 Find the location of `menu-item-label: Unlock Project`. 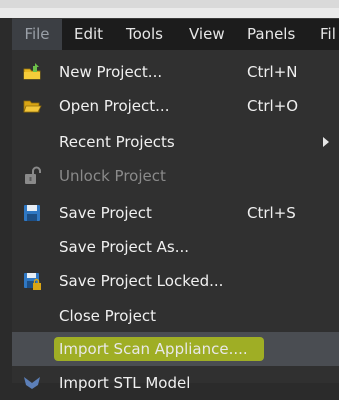

menu-item-label: Unlock Project is located at coordinates (112, 176).